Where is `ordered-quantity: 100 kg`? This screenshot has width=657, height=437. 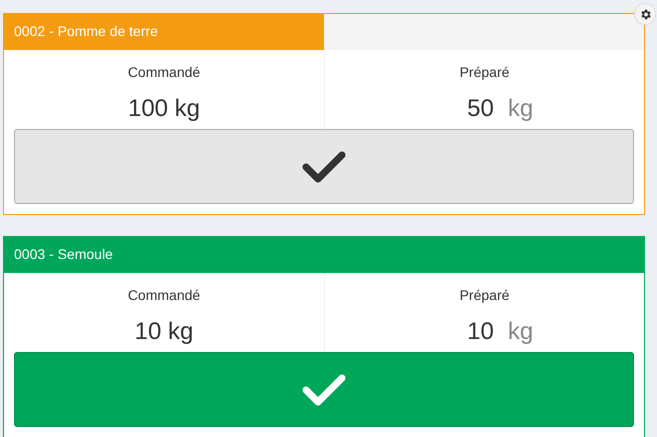 ordered-quantity: 100 kg is located at coordinates (164, 109).